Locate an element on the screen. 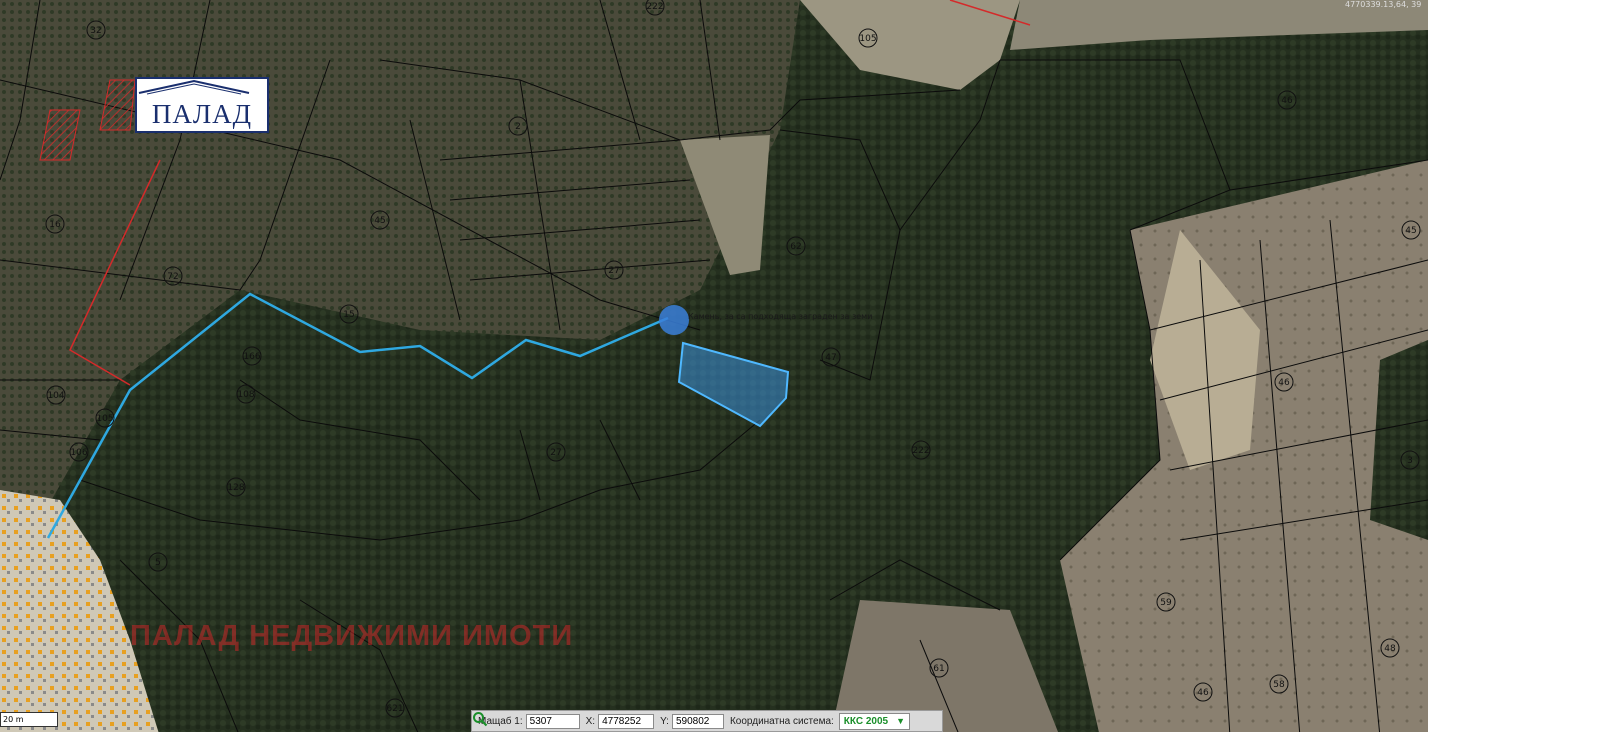 Image resolution: width=1600 pixels, height=737 pixels. y-label: Y: is located at coordinates (664, 721).